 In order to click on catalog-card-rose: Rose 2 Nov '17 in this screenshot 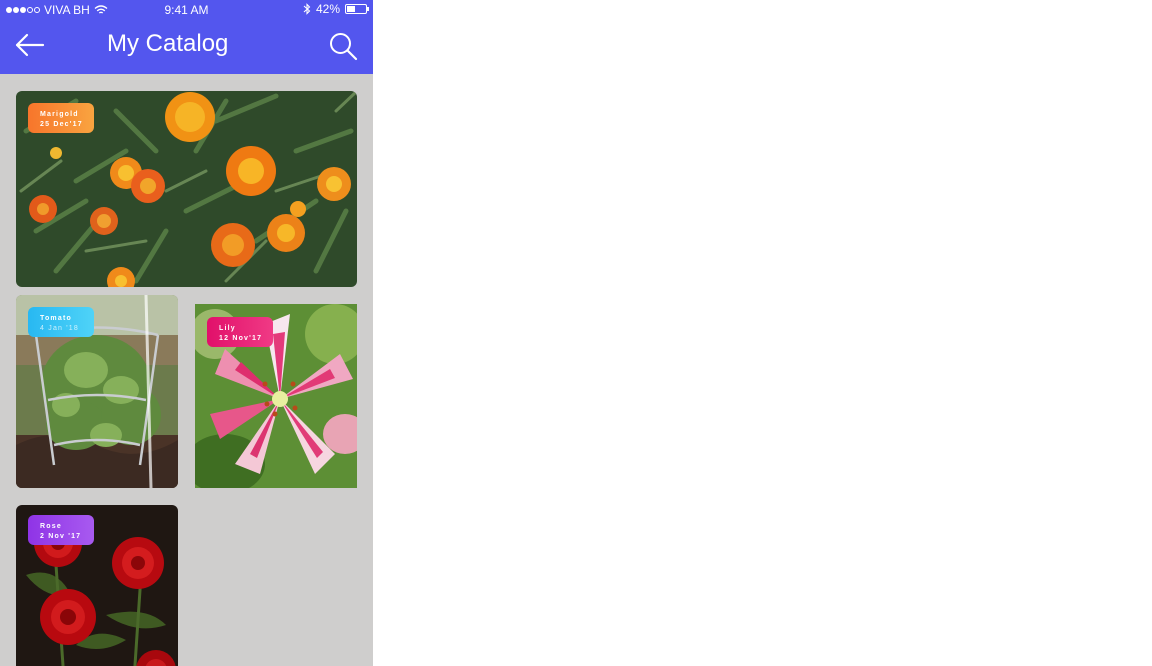, I will do `click(97, 585)`.